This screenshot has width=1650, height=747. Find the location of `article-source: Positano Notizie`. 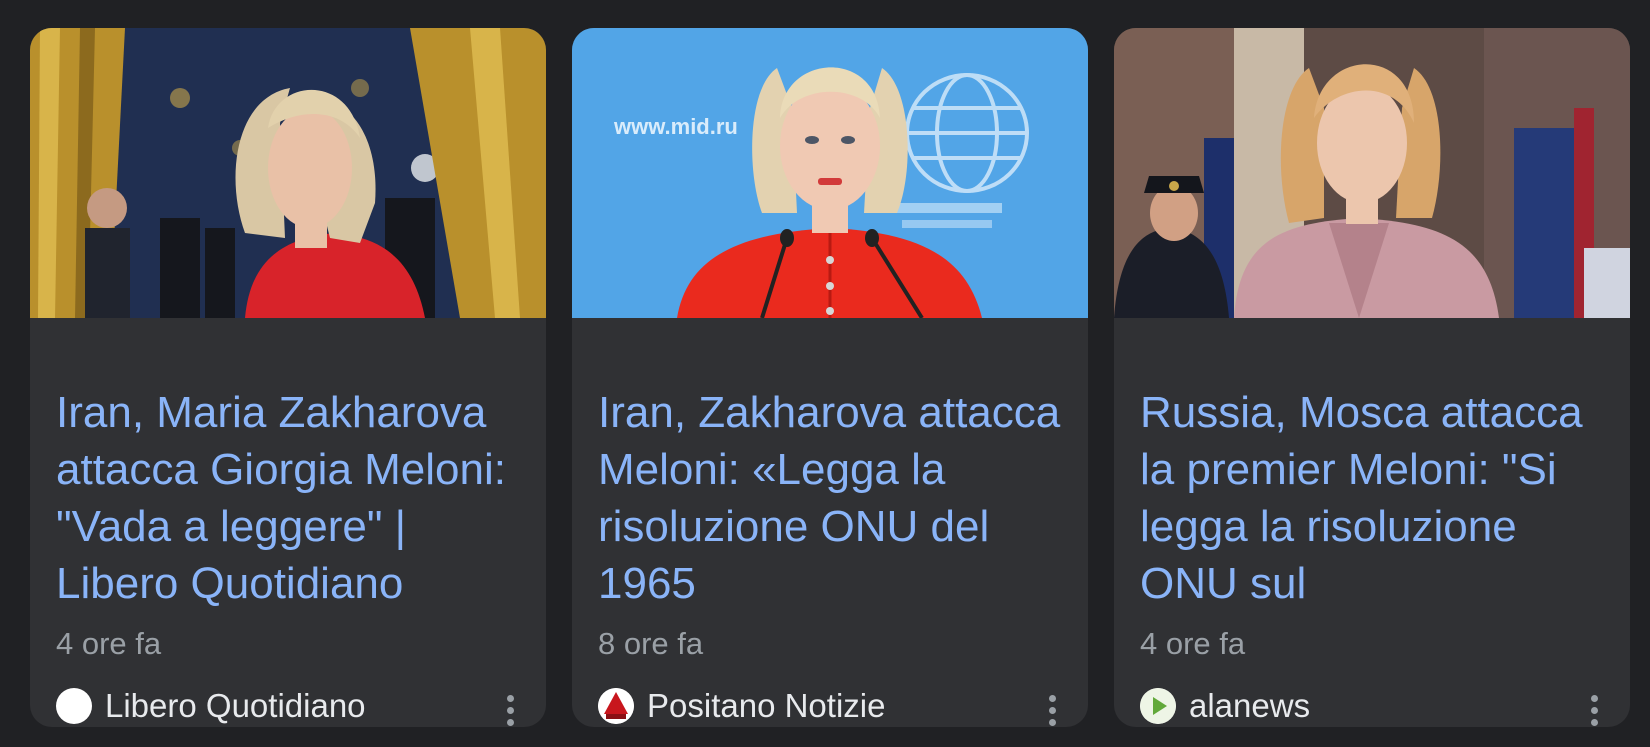

article-source: Positano Notizie is located at coordinates (833, 706).